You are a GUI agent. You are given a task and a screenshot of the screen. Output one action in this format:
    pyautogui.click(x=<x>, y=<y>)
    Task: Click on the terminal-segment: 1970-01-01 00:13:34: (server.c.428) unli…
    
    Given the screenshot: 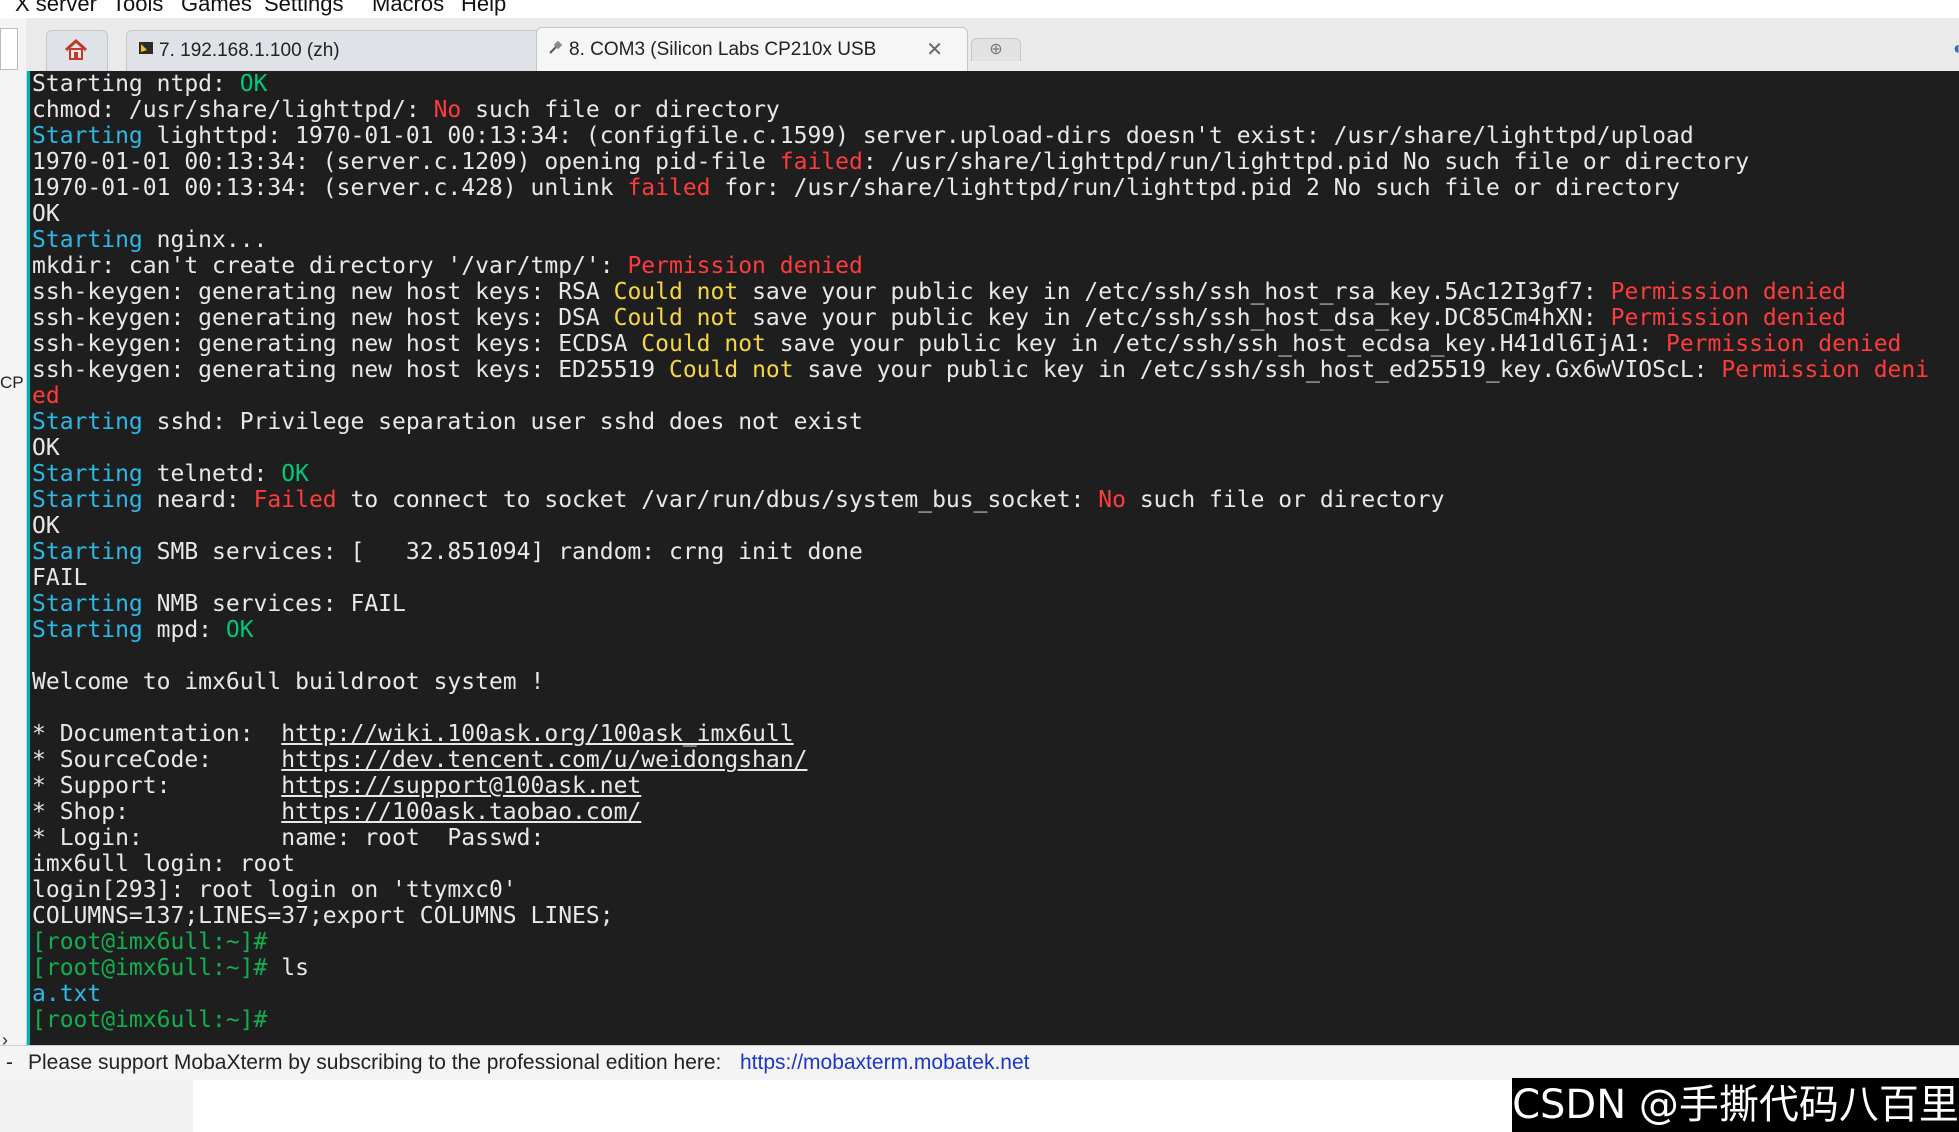 What is the action you would take?
    pyautogui.click(x=330, y=188)
    